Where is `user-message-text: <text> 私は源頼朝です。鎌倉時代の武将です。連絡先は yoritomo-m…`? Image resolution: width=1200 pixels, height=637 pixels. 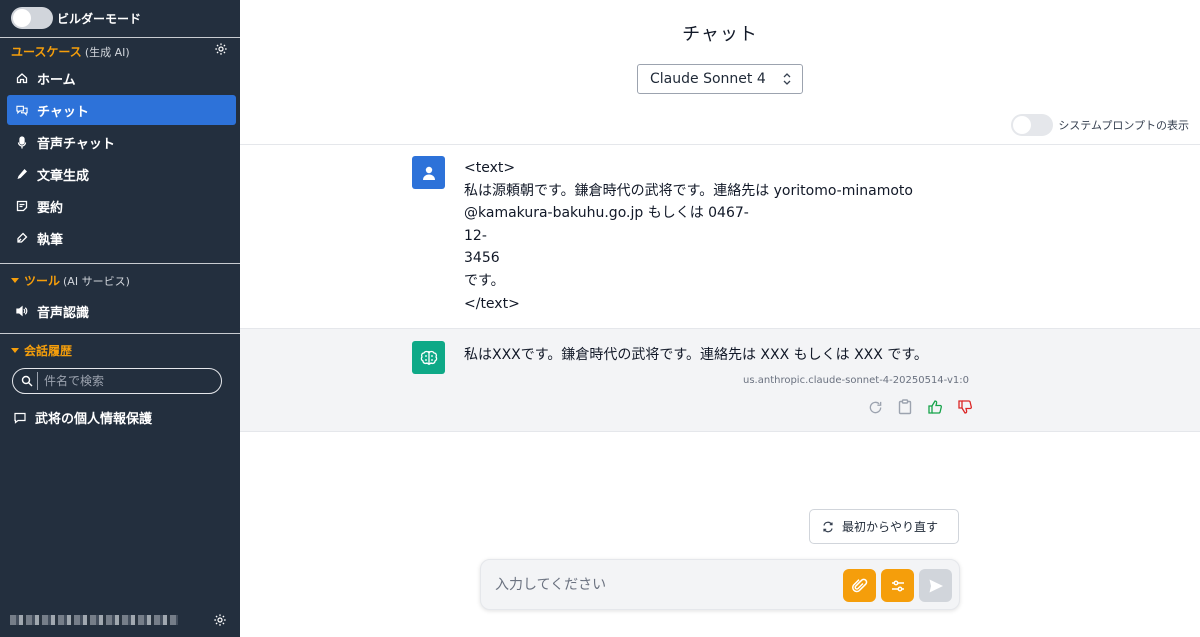
user-message-text: <text> 私は源頼朝です。鎌倉時代の武将です。連絡先は yoritomo-m… is located at coordinates (688, 236).